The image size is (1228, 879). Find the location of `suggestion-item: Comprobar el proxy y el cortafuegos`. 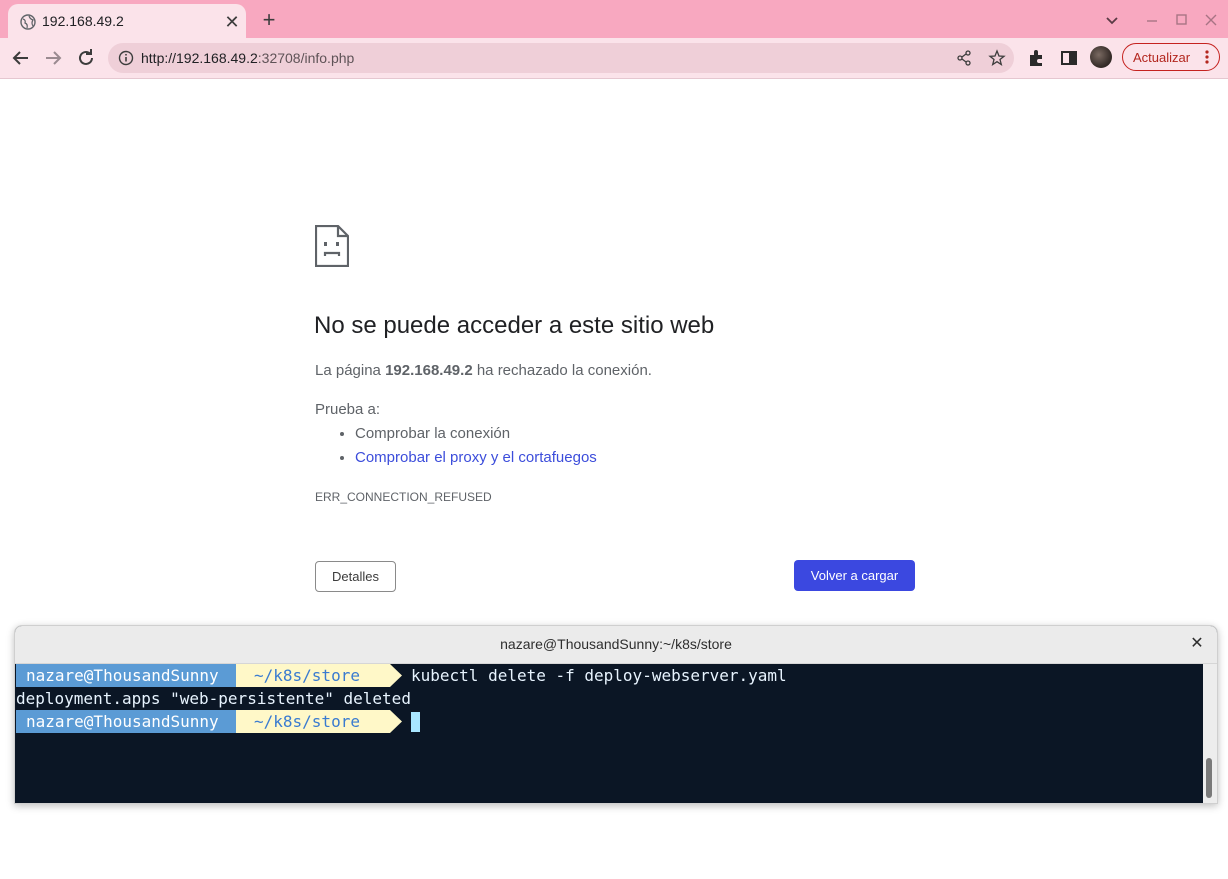

suggestion-item: Comprobar el proxy y el cortafuegos is located at coordinates (476, 460).